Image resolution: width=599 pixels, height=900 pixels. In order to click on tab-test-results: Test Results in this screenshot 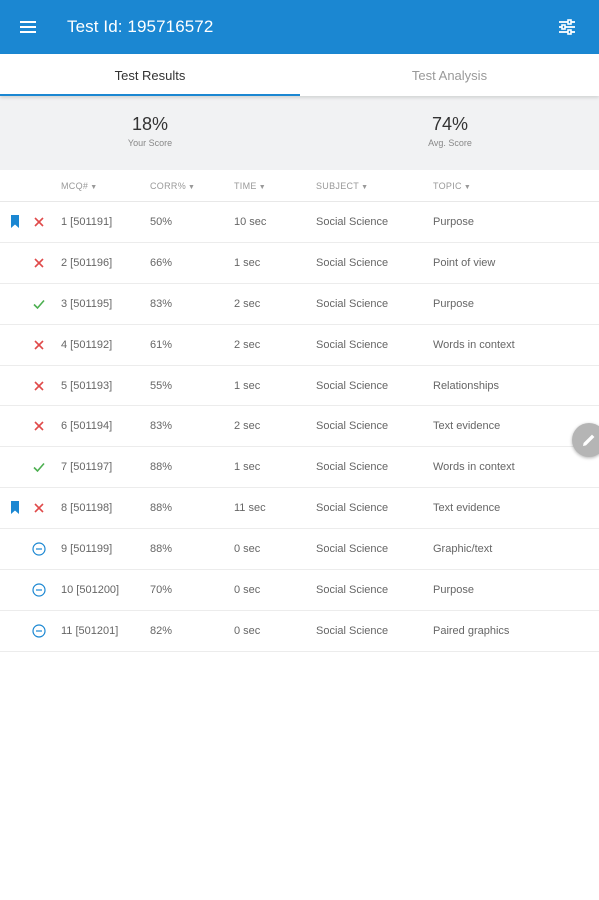, I will do `click(150, 75)`.